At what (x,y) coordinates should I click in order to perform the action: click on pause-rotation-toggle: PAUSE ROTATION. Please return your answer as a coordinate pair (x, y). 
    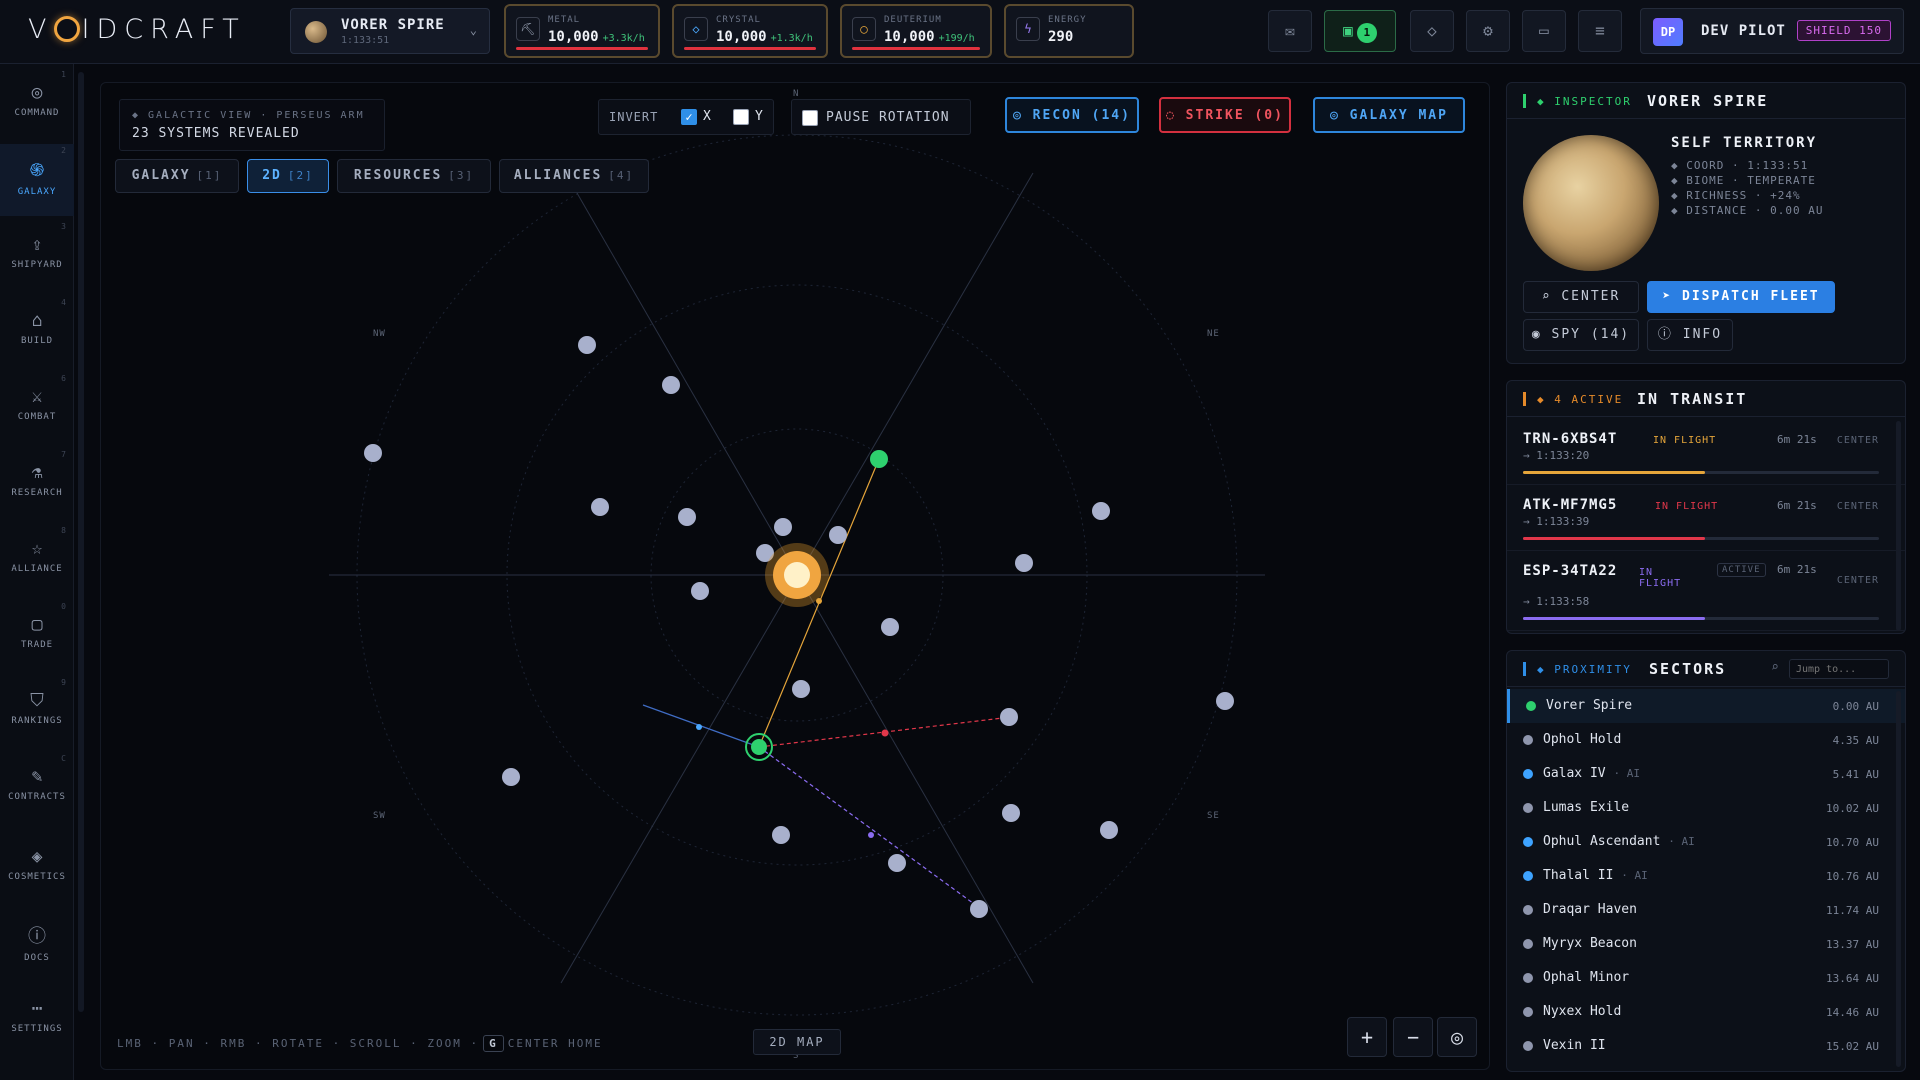
    Looking at the image, I should click on (881, 117).